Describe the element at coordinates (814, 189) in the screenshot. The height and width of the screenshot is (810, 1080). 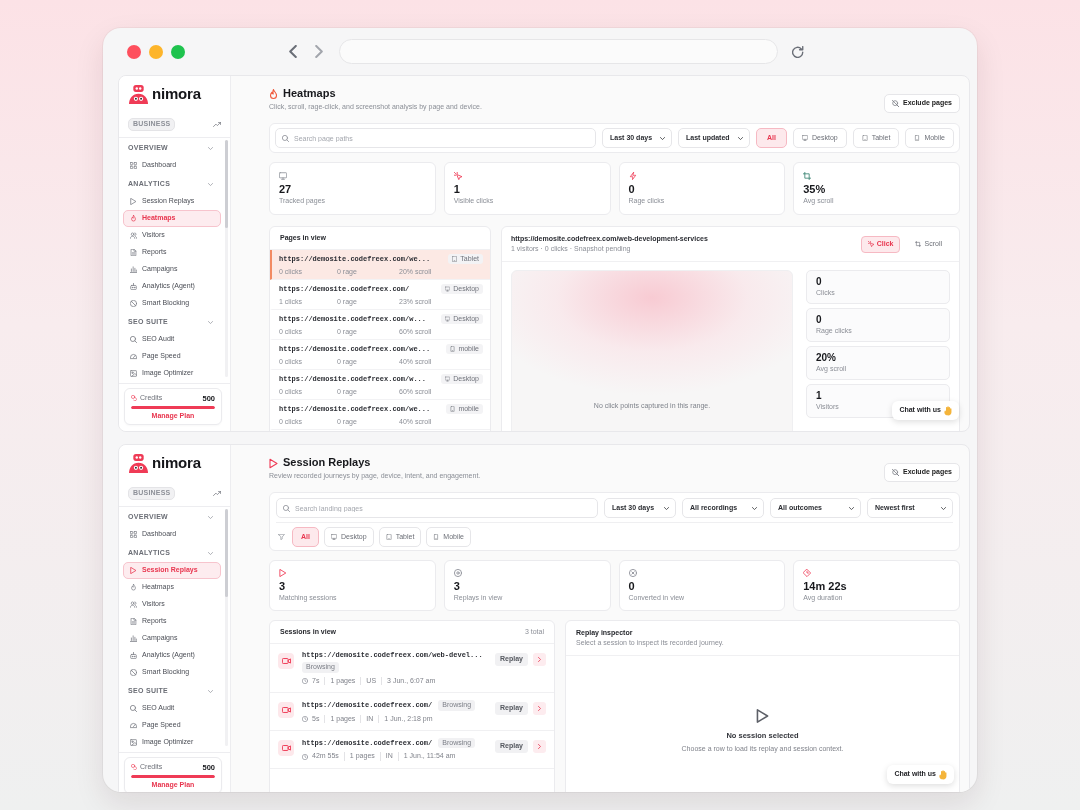
I see `stat-value: 35%` at that location.